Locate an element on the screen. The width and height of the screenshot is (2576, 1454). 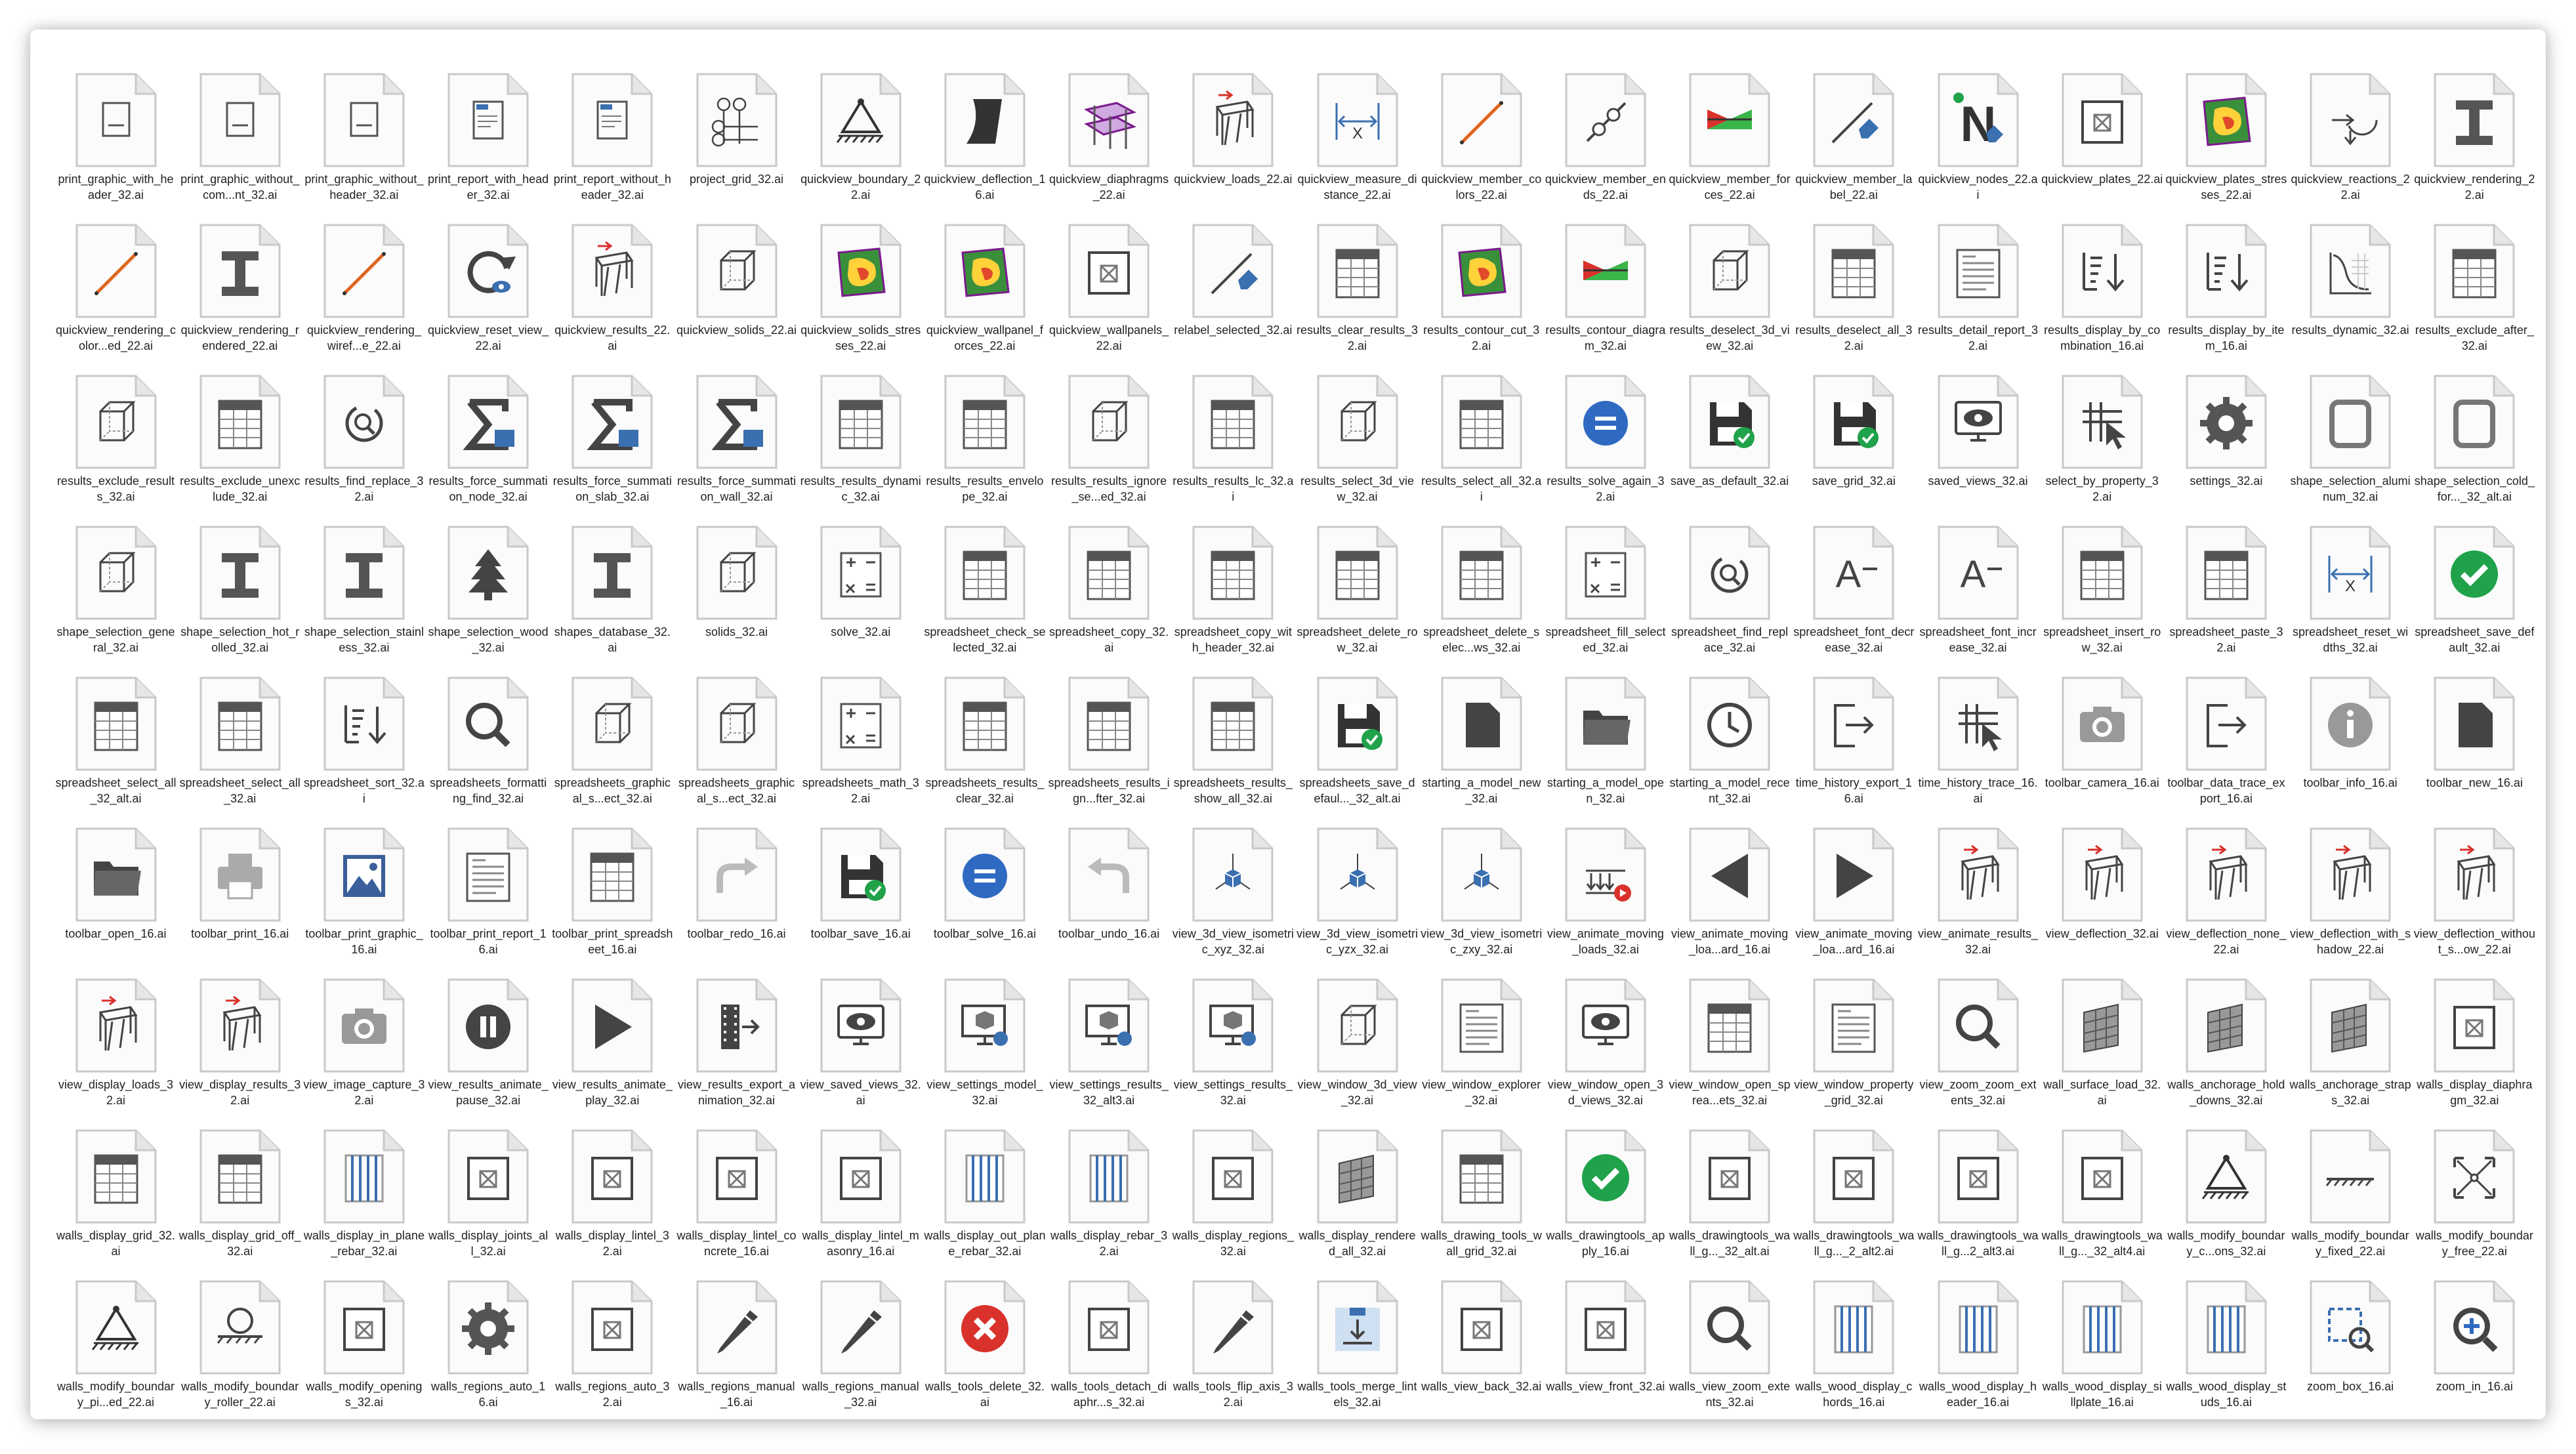
file-item: walls_display_lintel_concrete_16.ai is located at coordinates (736, 1183).